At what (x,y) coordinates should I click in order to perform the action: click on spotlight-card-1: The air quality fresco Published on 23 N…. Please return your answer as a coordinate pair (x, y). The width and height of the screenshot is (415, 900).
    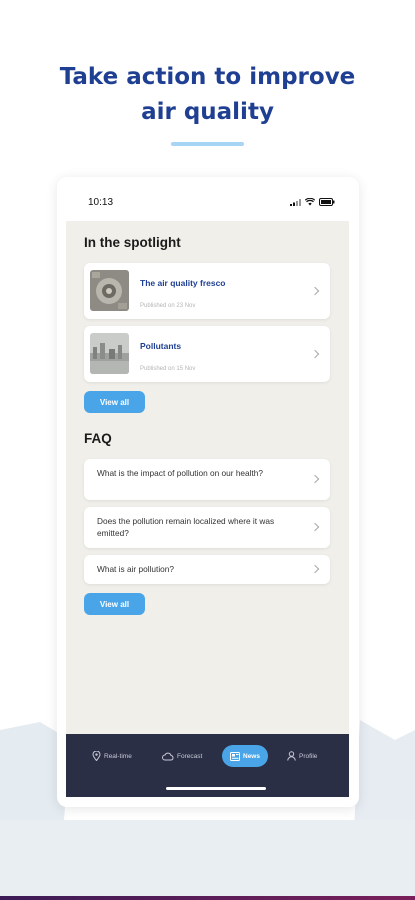
    Looking at the image, I should click on (207, 291).